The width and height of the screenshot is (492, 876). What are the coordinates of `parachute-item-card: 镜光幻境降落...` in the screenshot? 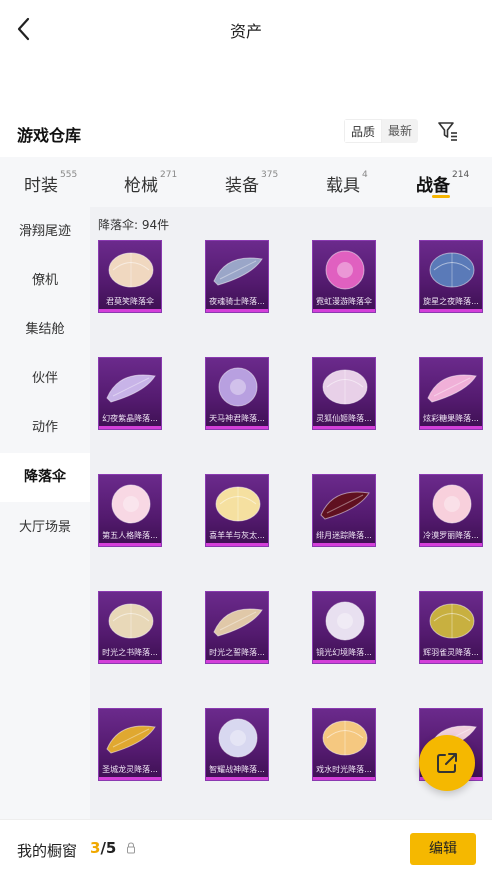 It's located at (344, 627).